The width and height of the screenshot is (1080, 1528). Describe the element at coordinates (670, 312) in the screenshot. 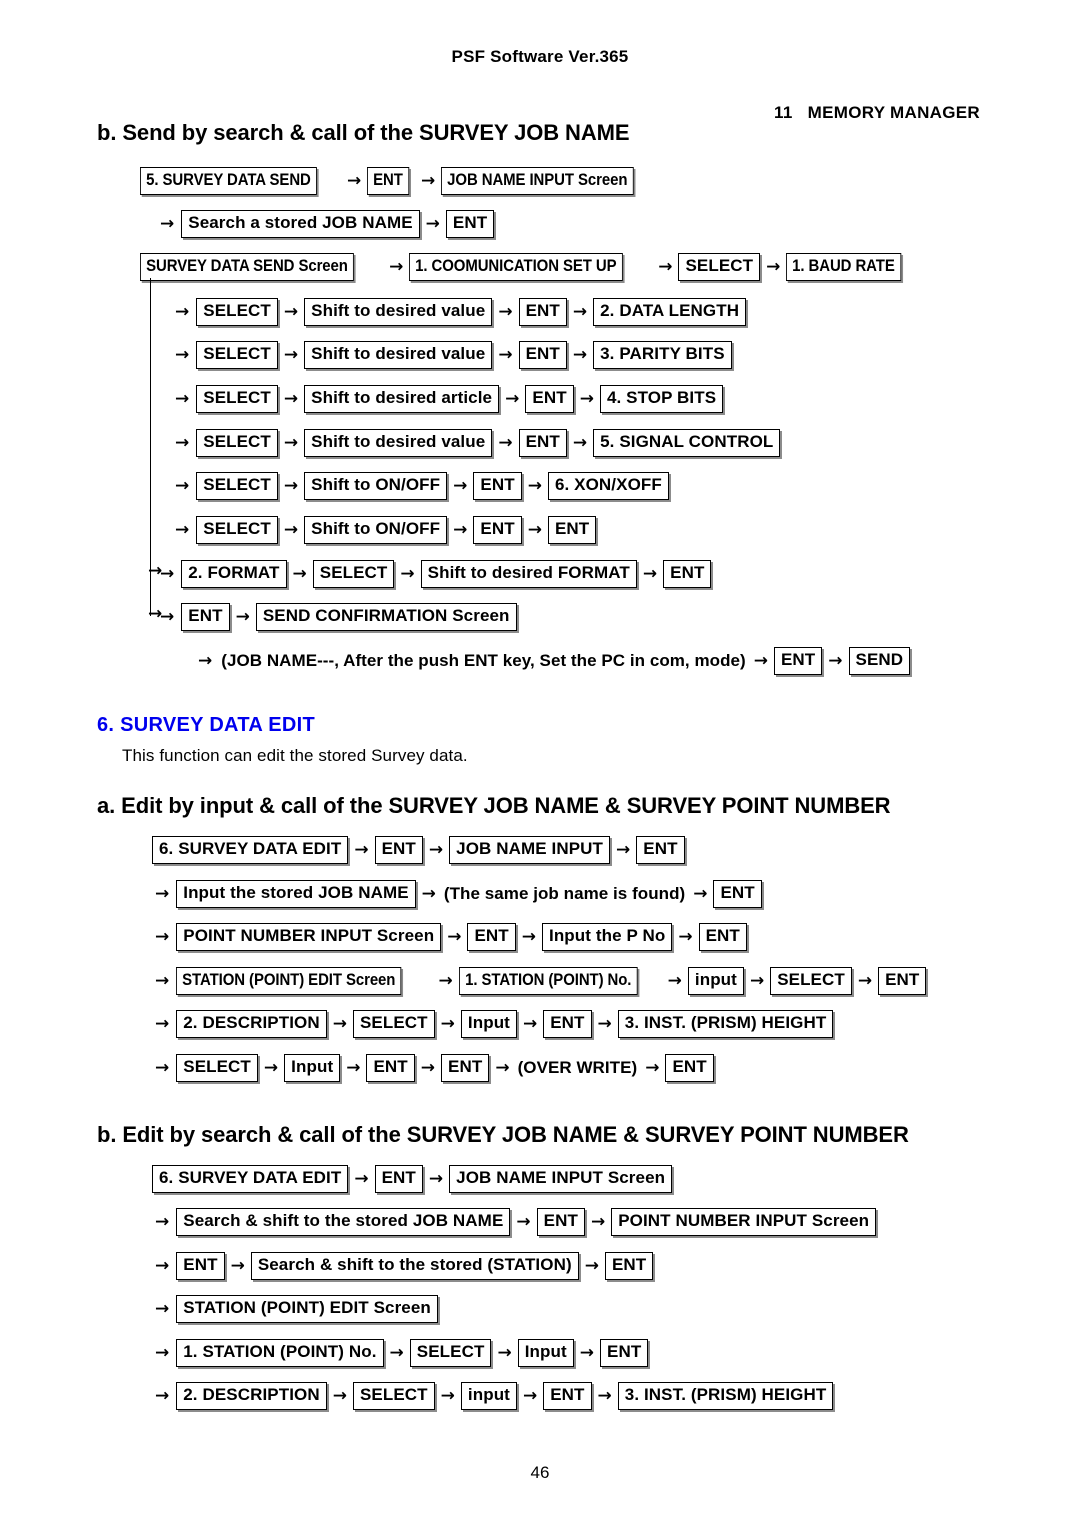

I see `flow-step-box: 2. DATA LENGTH` at that location.